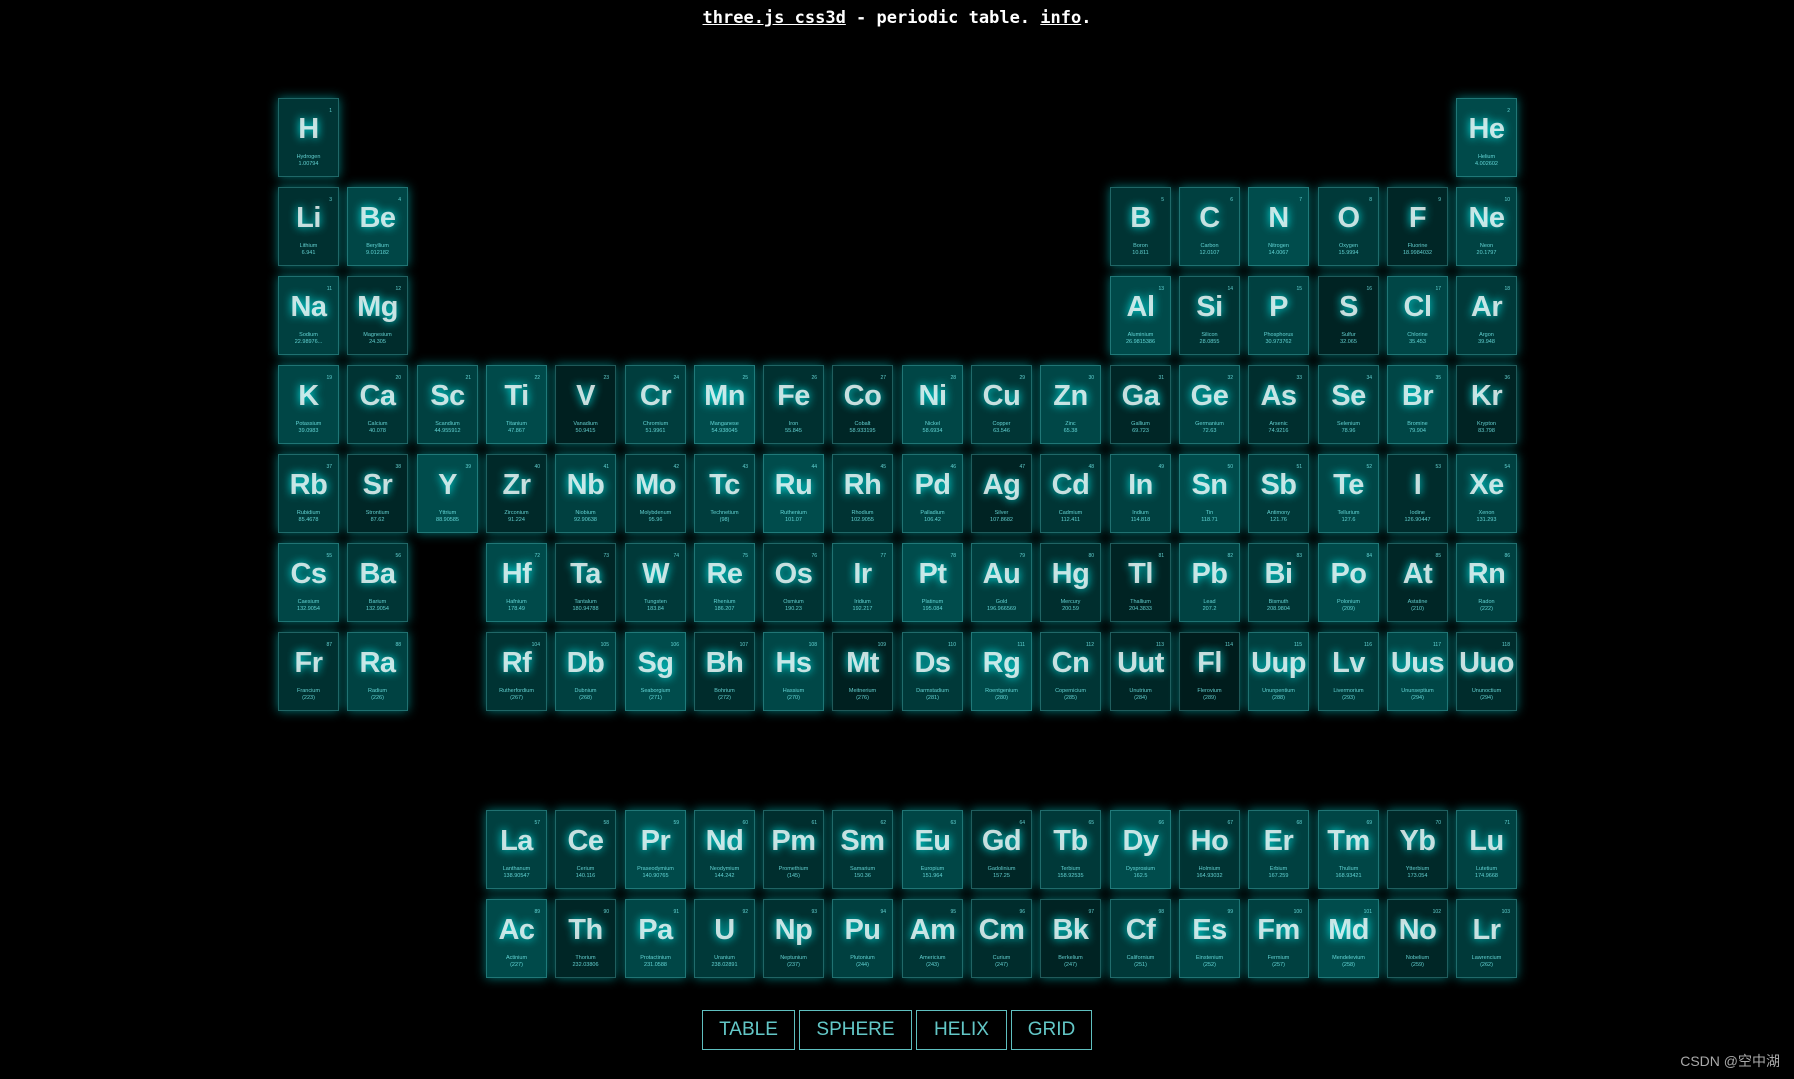  I want to click on element-tile-ge: 32 Ge Germanium 72.63, so click(1209, 404).